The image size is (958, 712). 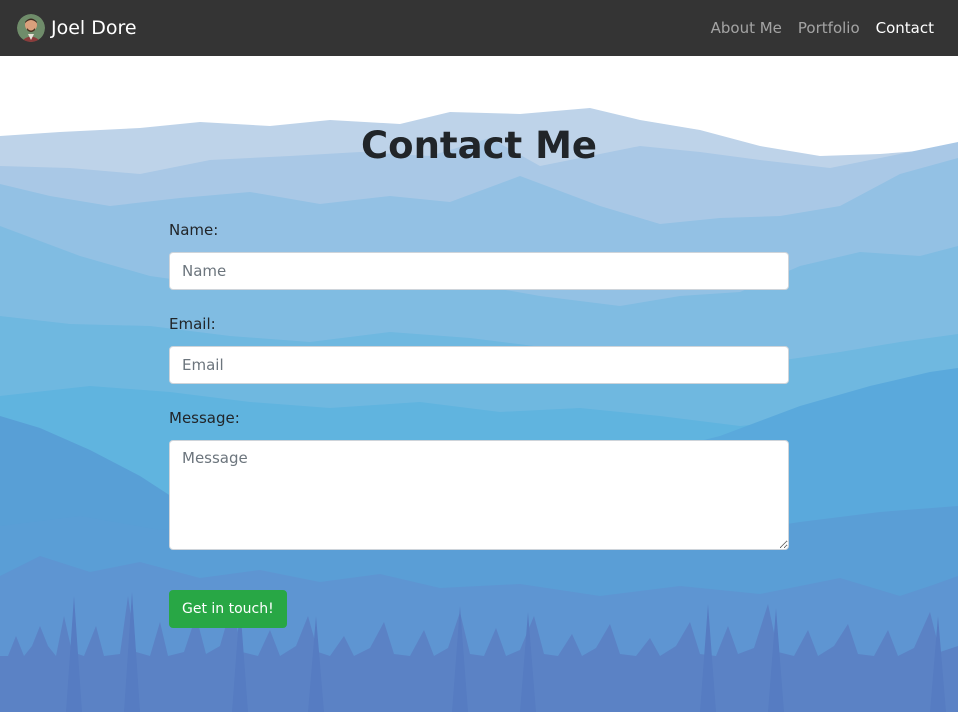 What do you see at coordinates (204, 418) in the screenshot?
I see `message-label: Message:` at bounding box center [204, 418].